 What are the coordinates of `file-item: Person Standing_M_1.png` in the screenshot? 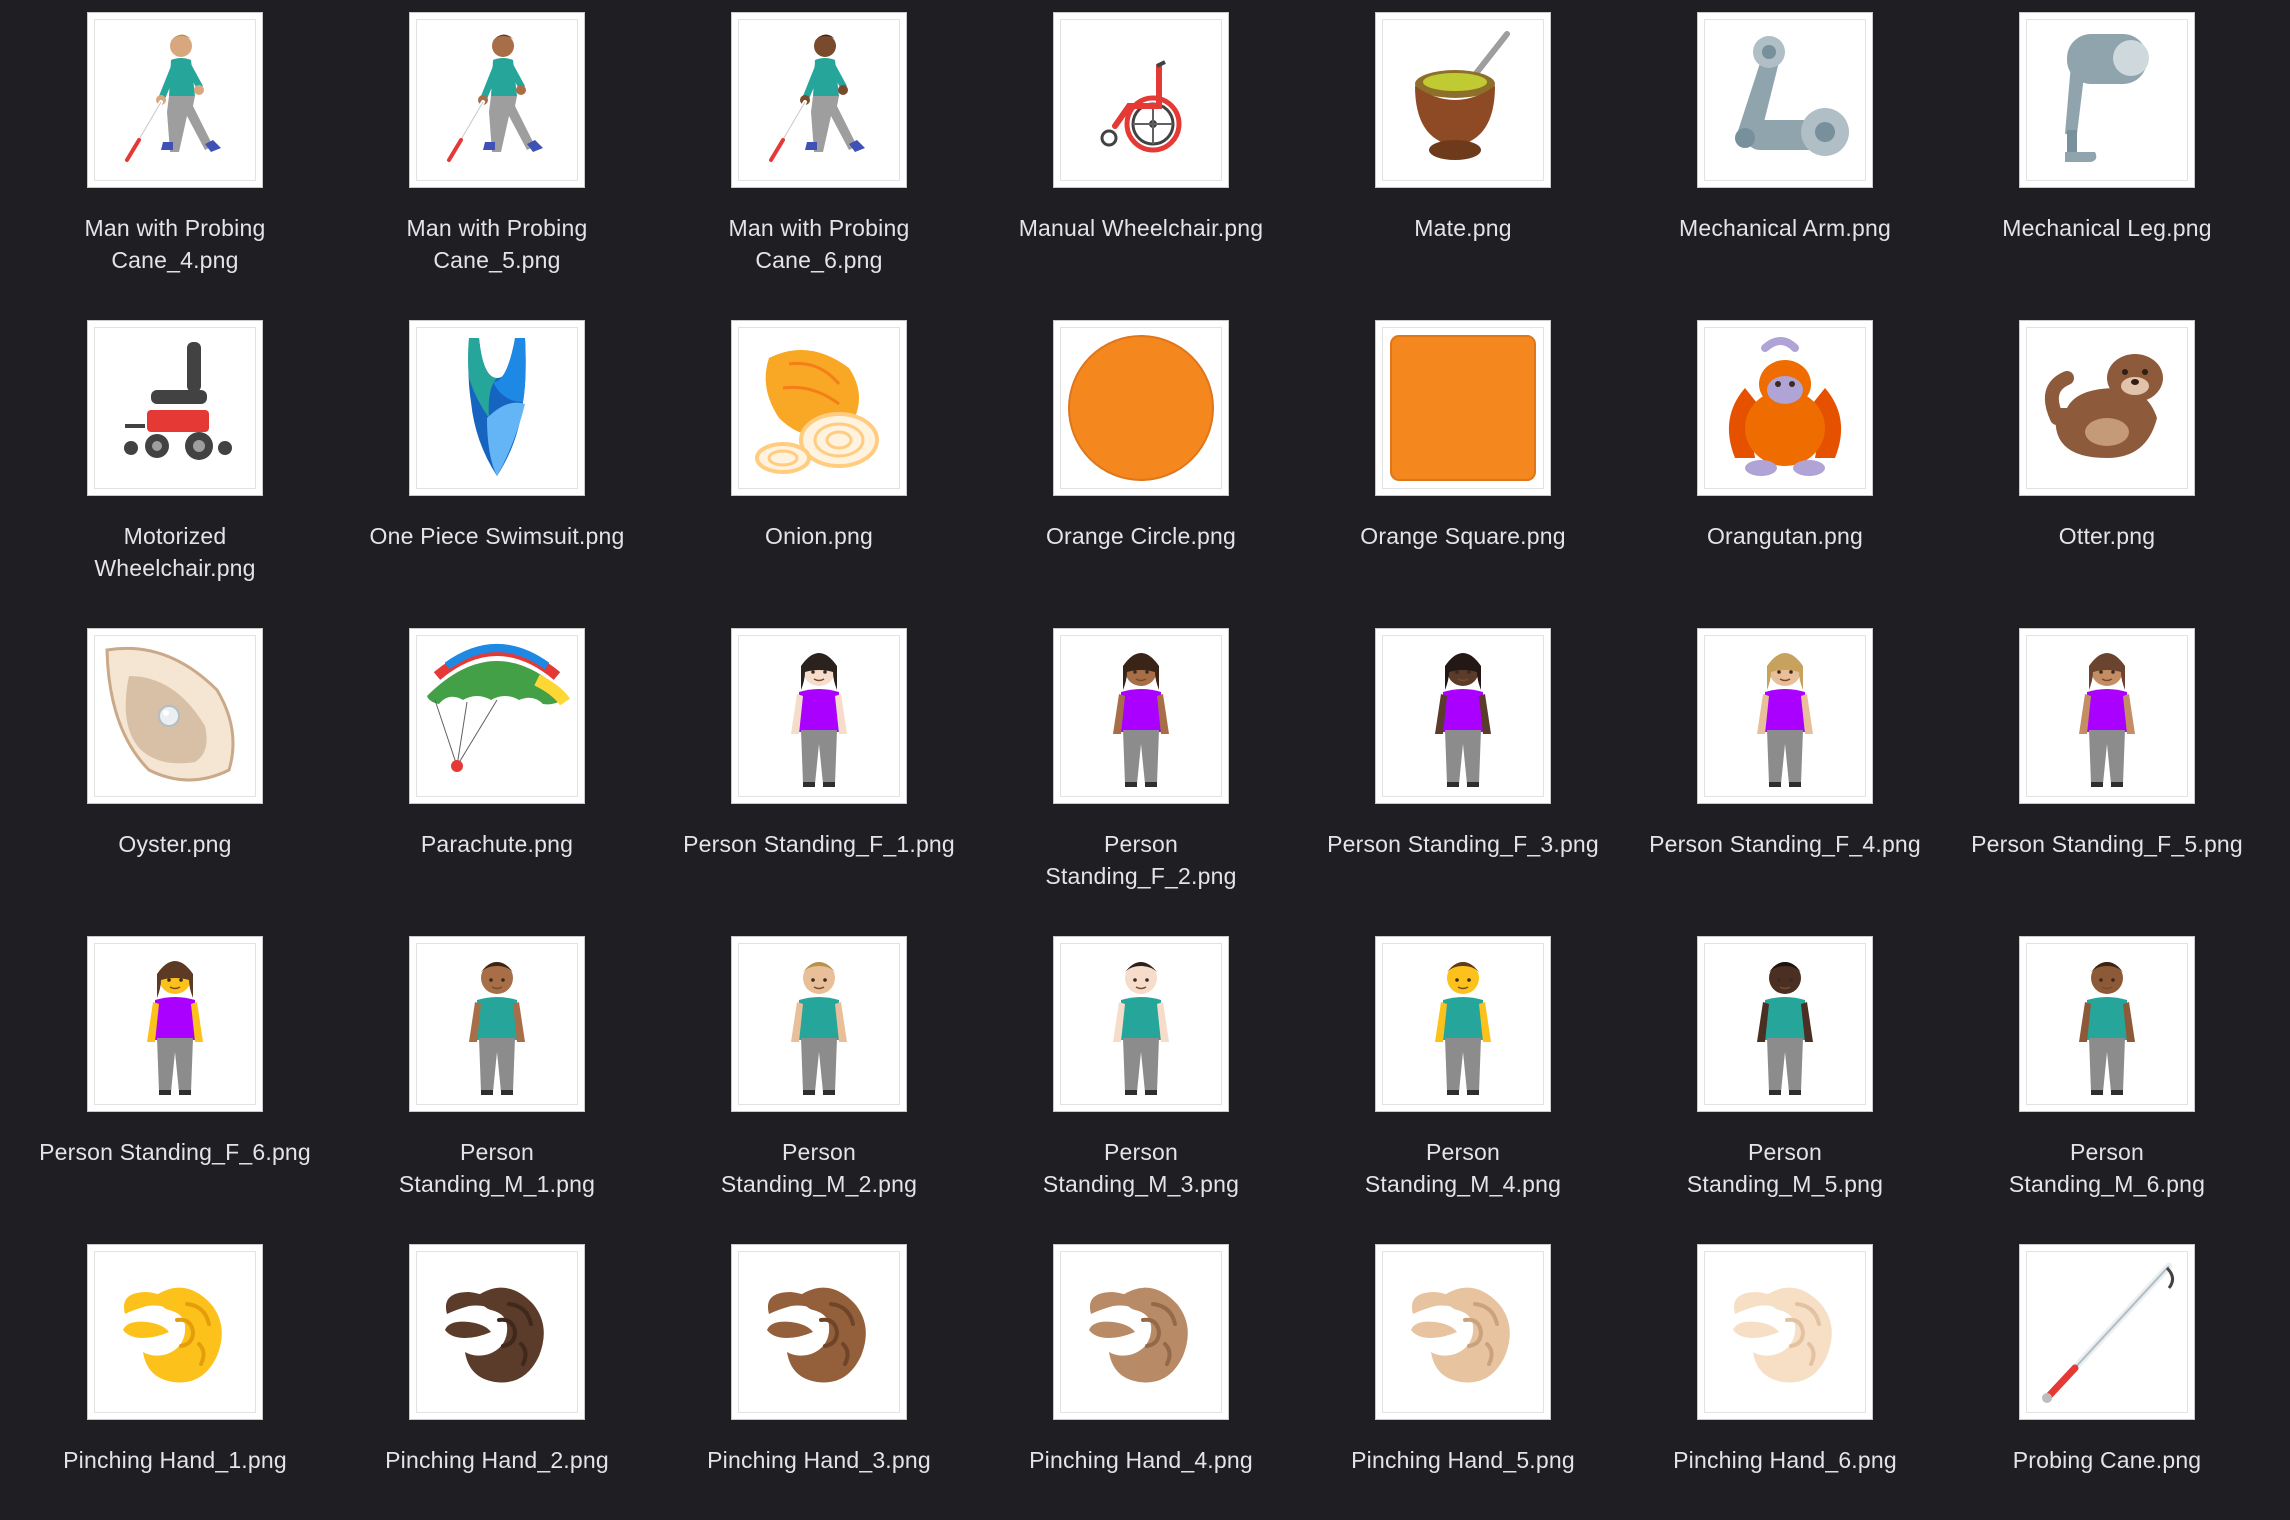 It's located at (497, 1086).